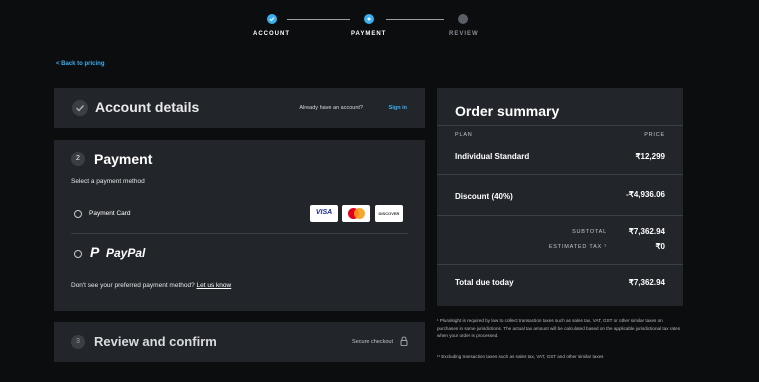 The image size is (759, 382). Describe the element at coordinates (404, 341) in the screenshot. I see `lock-icon` at that location.